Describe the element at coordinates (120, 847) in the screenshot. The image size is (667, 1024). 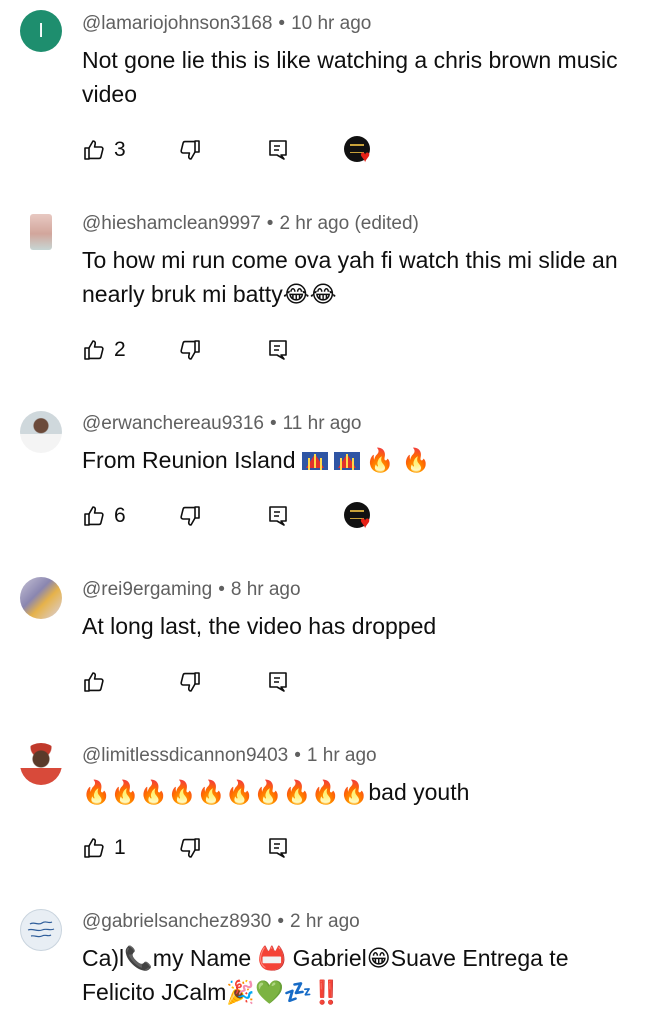
I see `like-count: 1` at that location.